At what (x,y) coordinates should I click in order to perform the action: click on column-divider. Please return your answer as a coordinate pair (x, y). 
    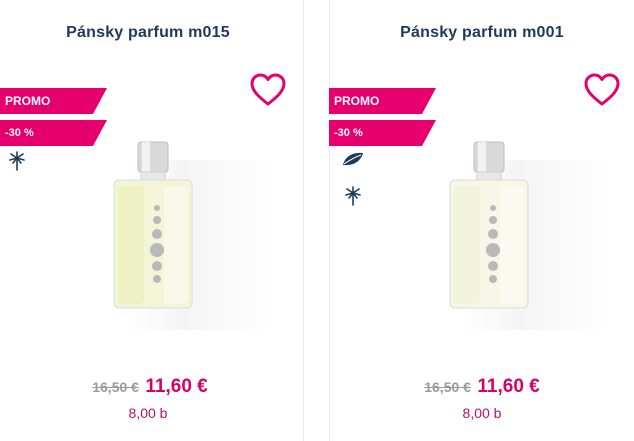
    Looking at the image, I should click on (303, 220).